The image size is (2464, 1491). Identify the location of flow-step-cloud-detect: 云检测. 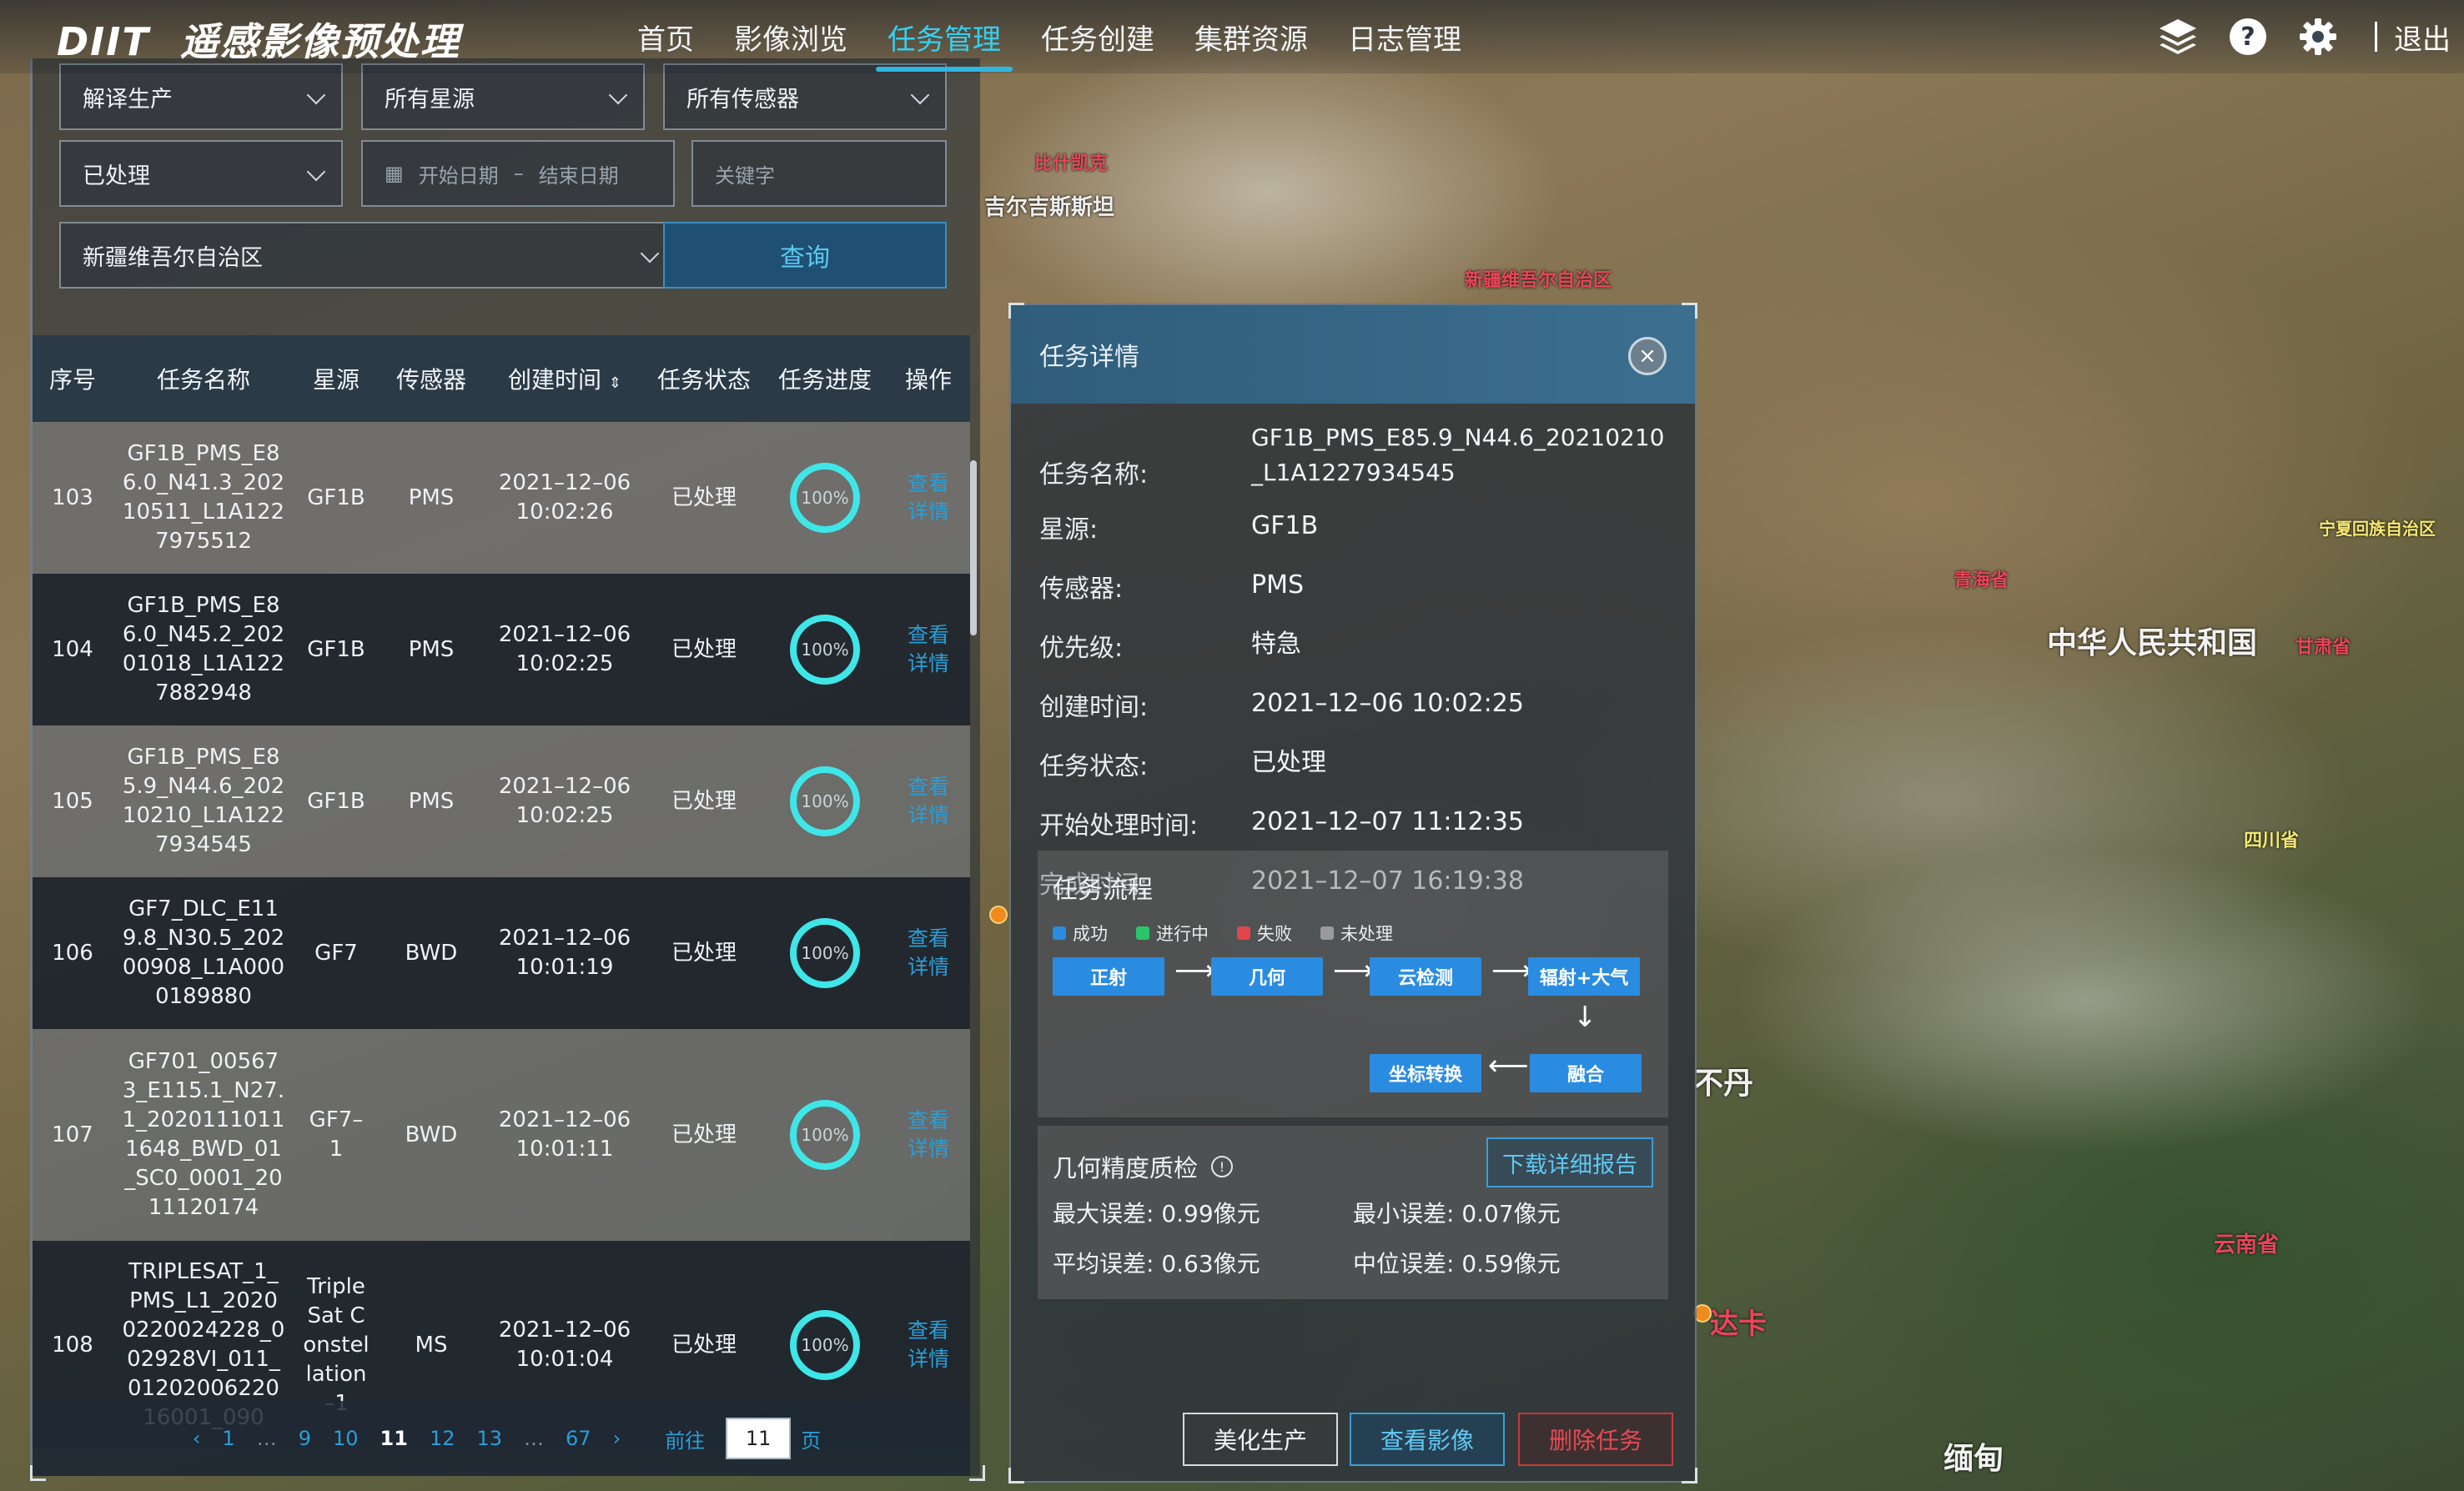
(1425, 977).